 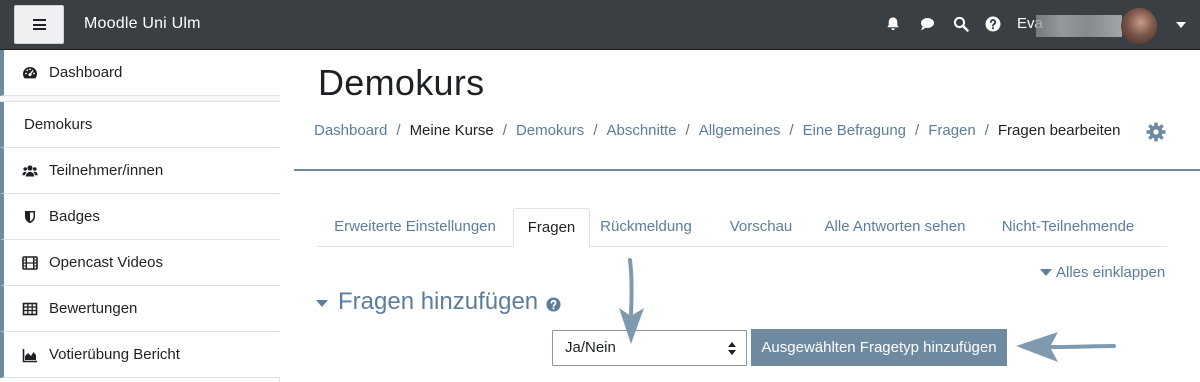 I want to click on gear-icon, so click(x=1156, y=132).